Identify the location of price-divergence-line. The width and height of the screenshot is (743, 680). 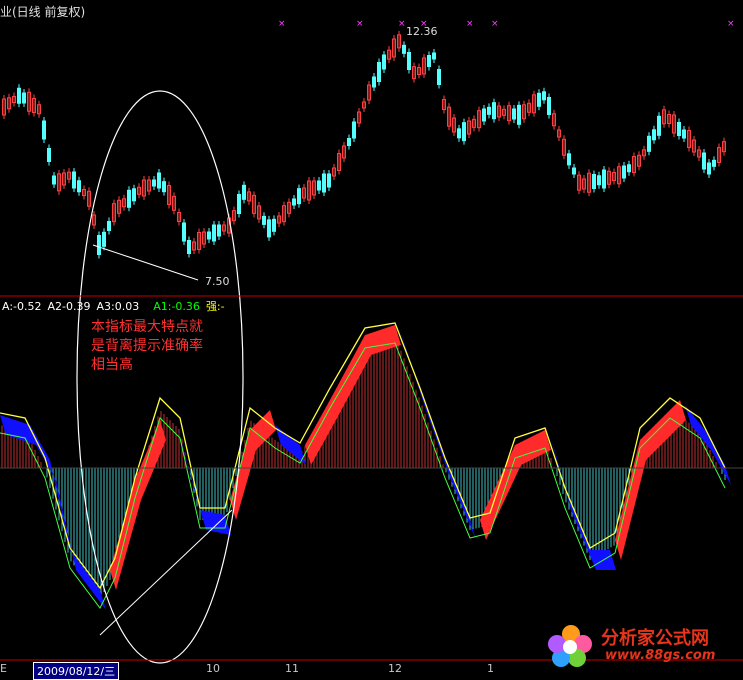
(145, 262).